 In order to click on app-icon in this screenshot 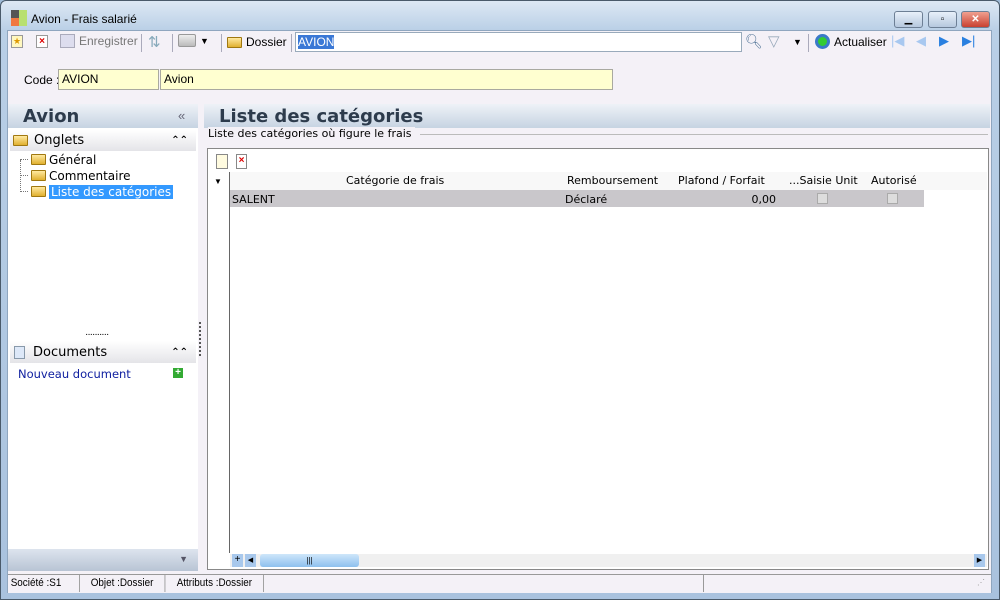, I will do `click(19, 18)`.